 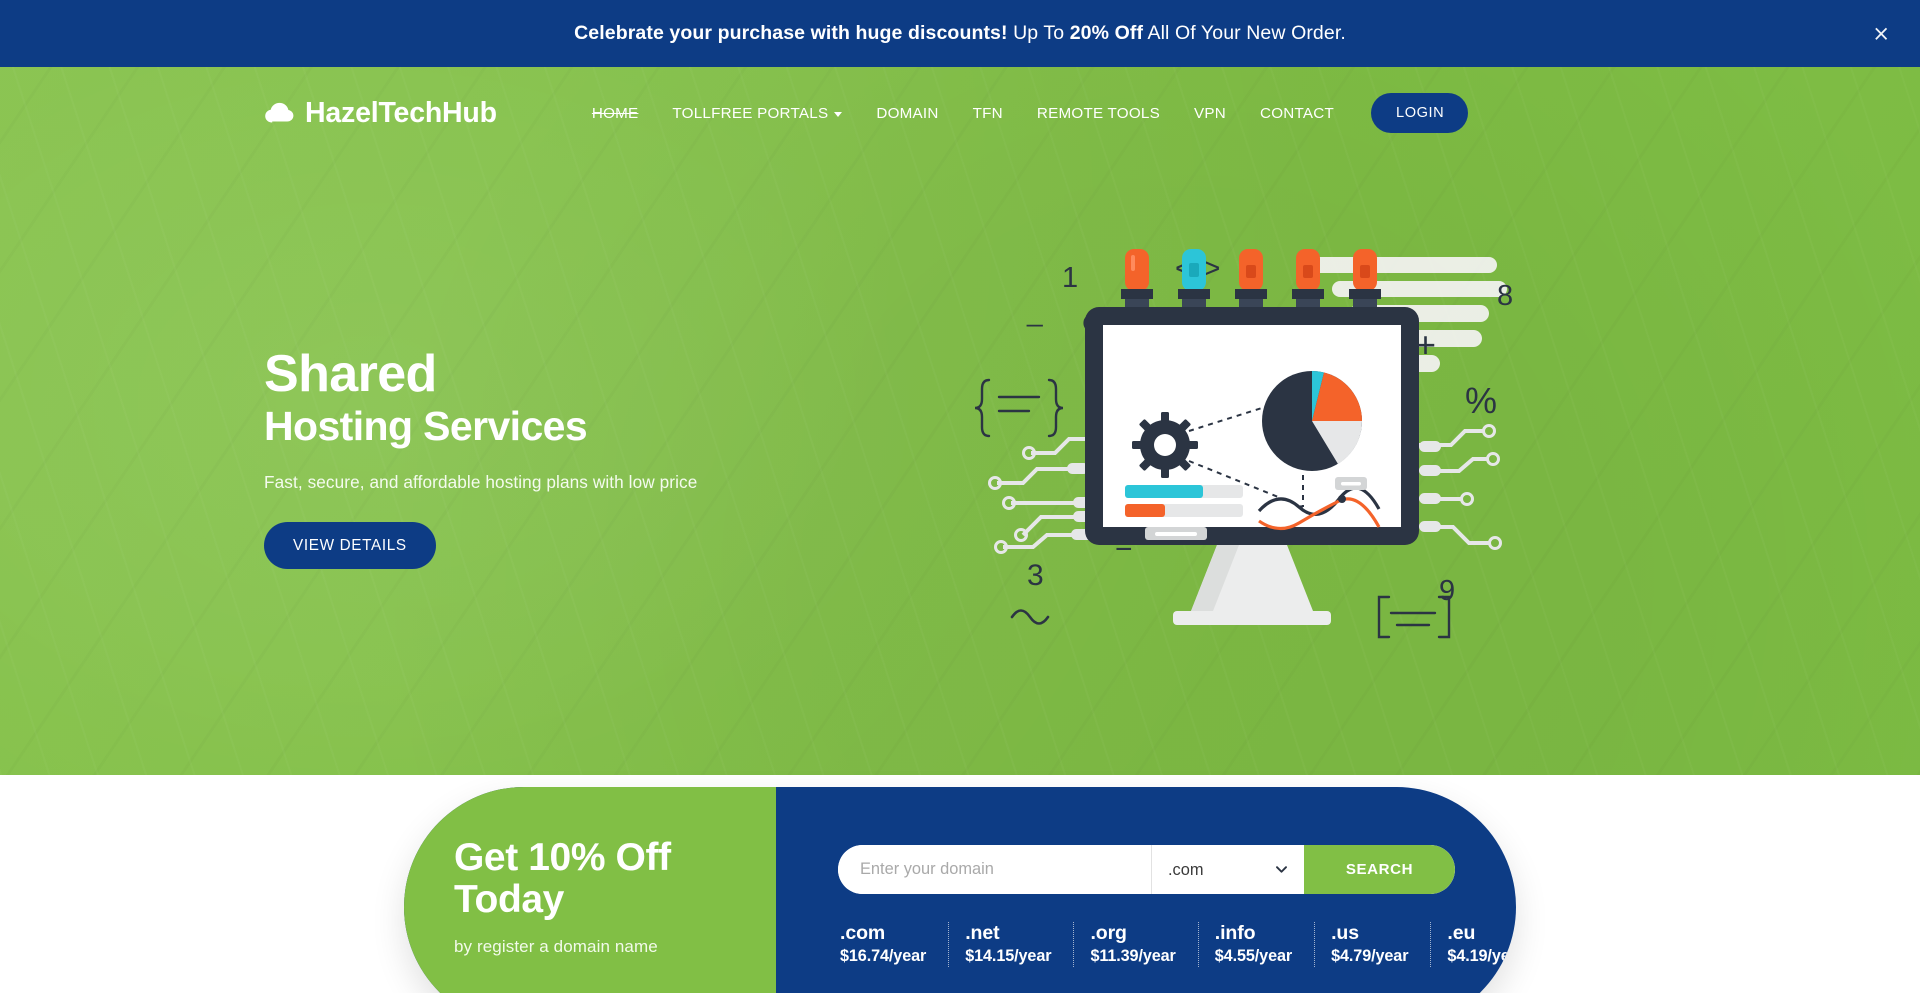 I want to click on nav-item-home-label: HOME, so click(x=615, y=113).